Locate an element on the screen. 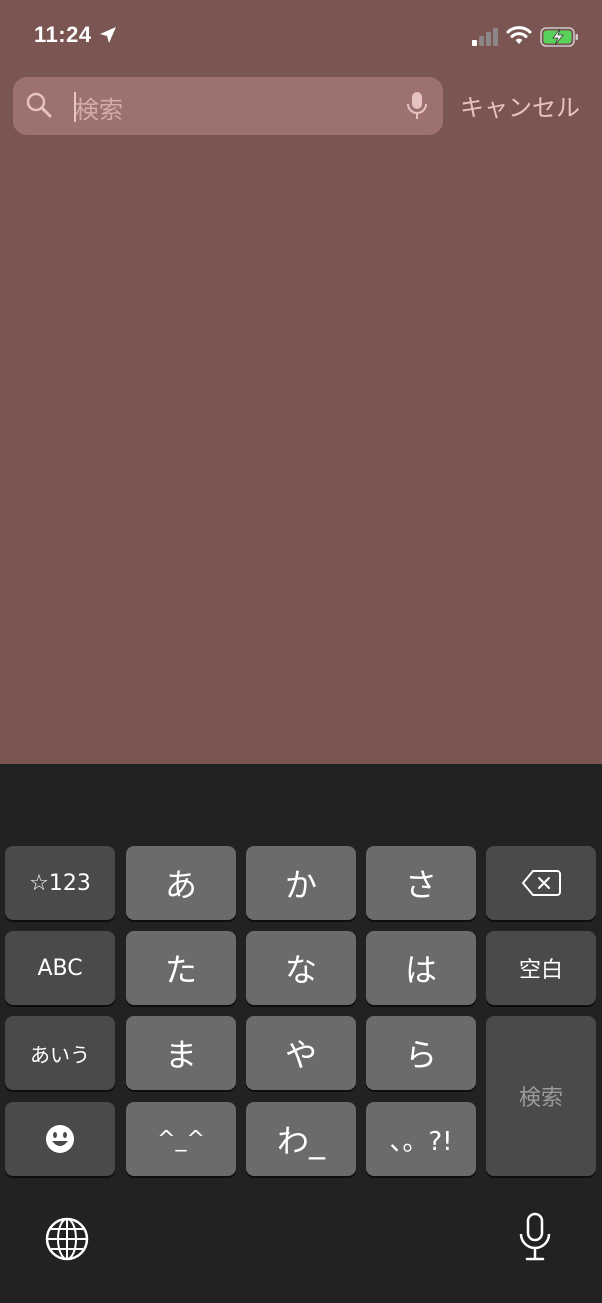  key-a: あ is located at coordinates (181, 883).